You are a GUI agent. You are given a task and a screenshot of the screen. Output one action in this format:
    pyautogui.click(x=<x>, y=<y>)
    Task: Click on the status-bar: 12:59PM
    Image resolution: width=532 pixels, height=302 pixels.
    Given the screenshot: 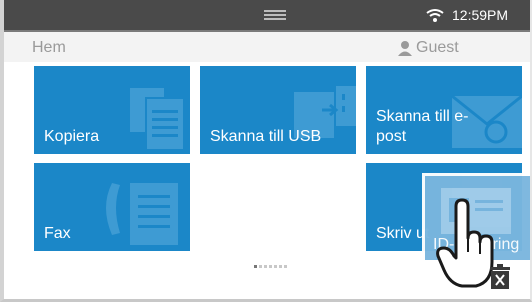 What is the action you would take?
    pyautogui.click(x=267, y=16)
    